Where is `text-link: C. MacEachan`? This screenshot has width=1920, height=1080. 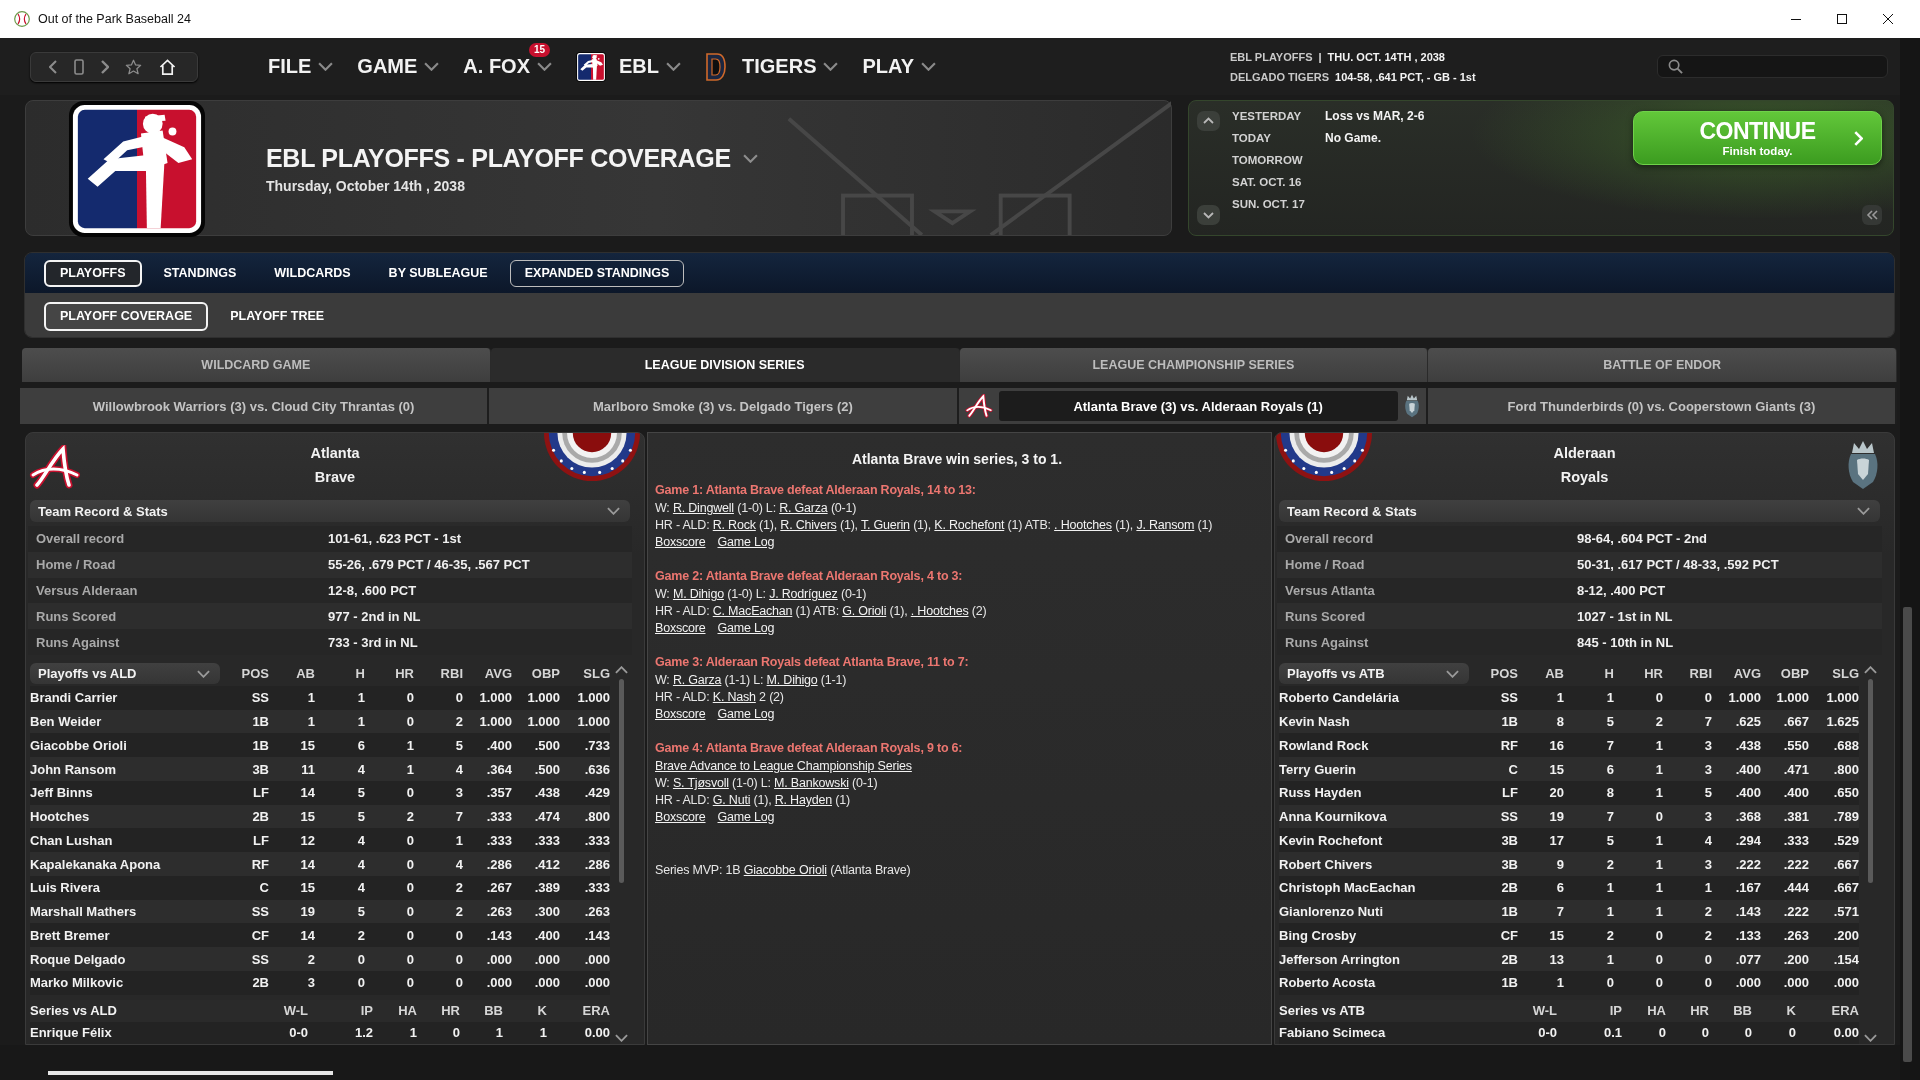 text-link: C. MacEachan is located at coordinates (752, 611).